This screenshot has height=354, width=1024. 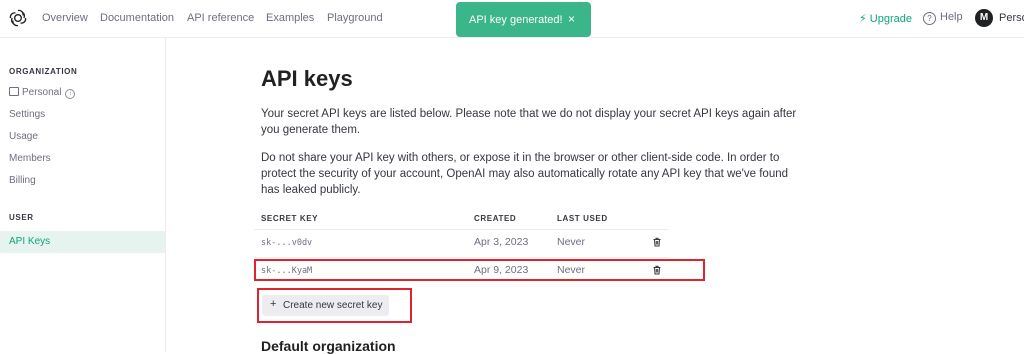 I want to click on sidebar-item-settings: Settings, so click(x=27, y=114).